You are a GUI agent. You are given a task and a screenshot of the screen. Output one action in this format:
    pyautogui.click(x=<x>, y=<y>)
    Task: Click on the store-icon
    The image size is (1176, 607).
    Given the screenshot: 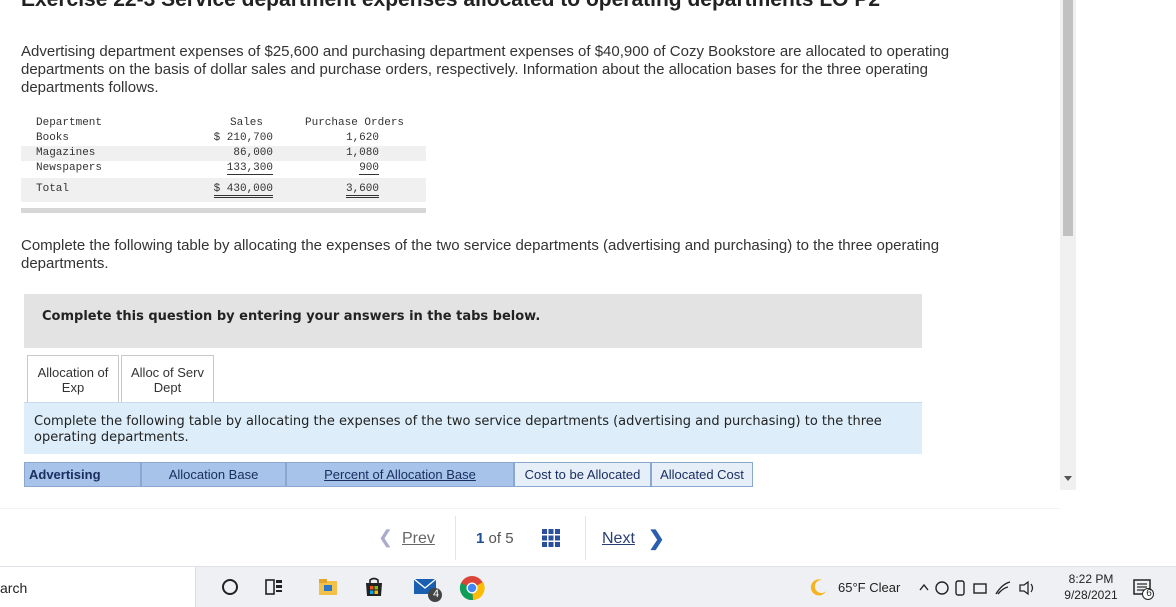 What is the action you would take?
    pyautogui.click(x=374, y=587)
    